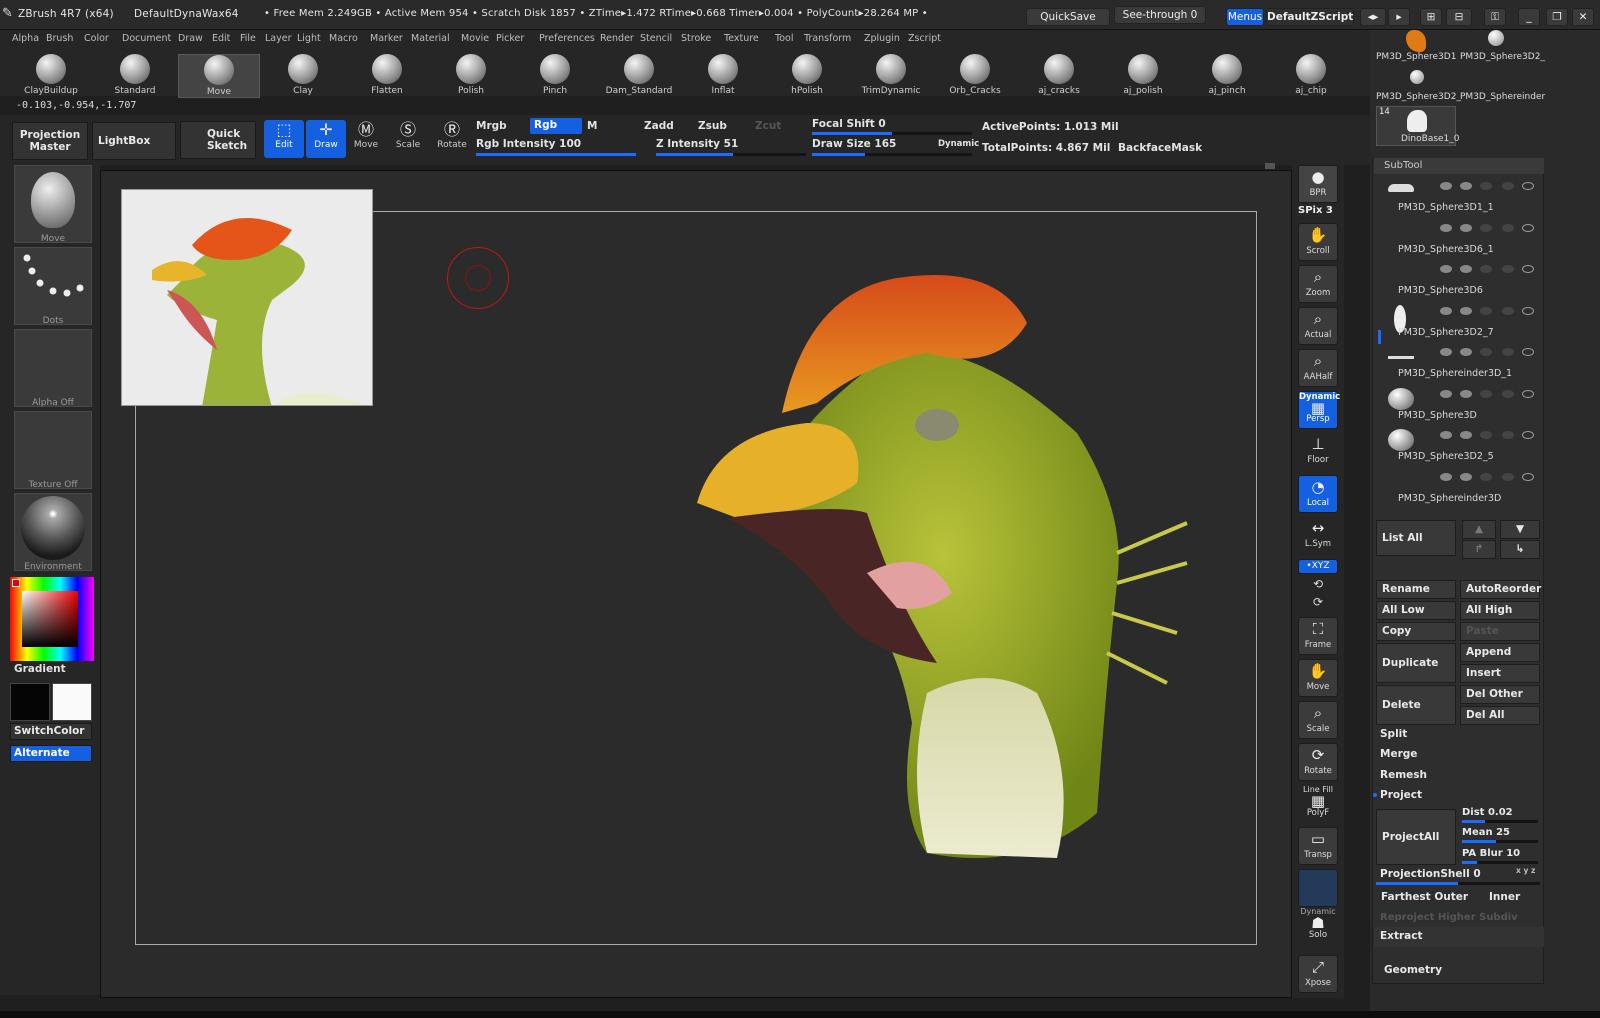  Describe the element at coordinates (1464, 404) in the screenshot. I see `subtool-row: PM3D_Sphere3D` at that location.